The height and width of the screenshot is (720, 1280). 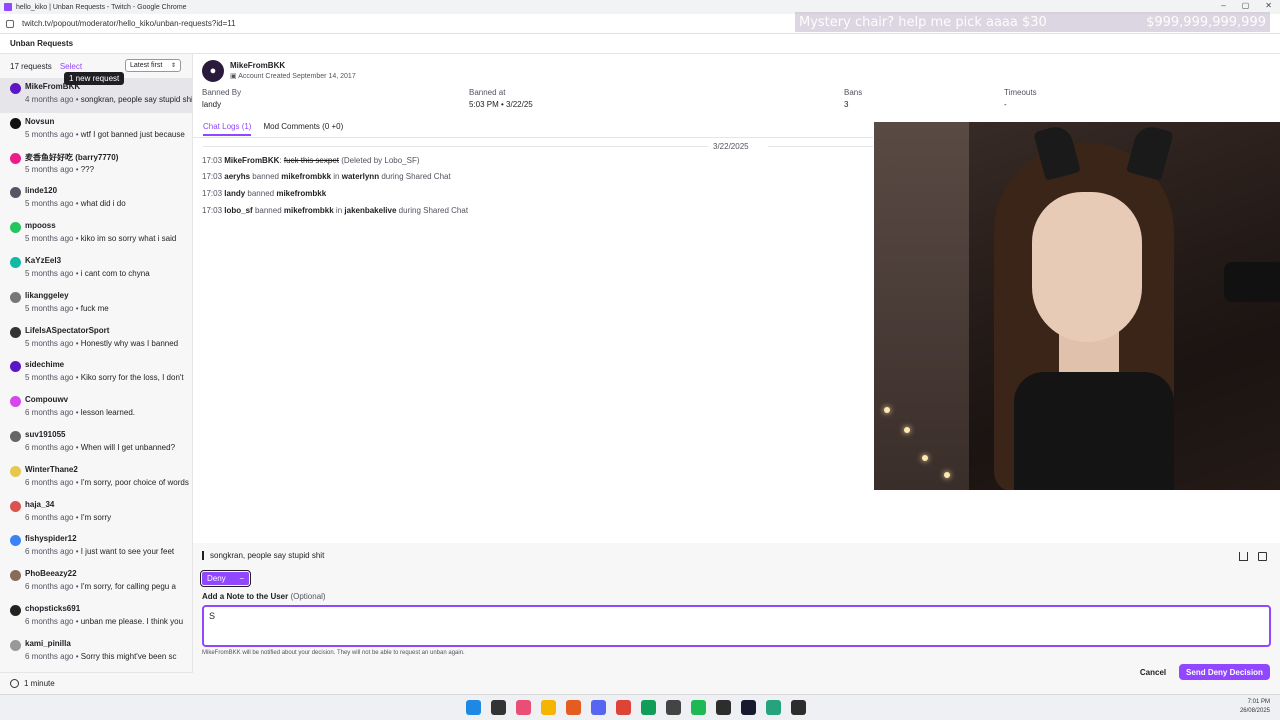 I want to click on note-input, so click(x=736, y=626).